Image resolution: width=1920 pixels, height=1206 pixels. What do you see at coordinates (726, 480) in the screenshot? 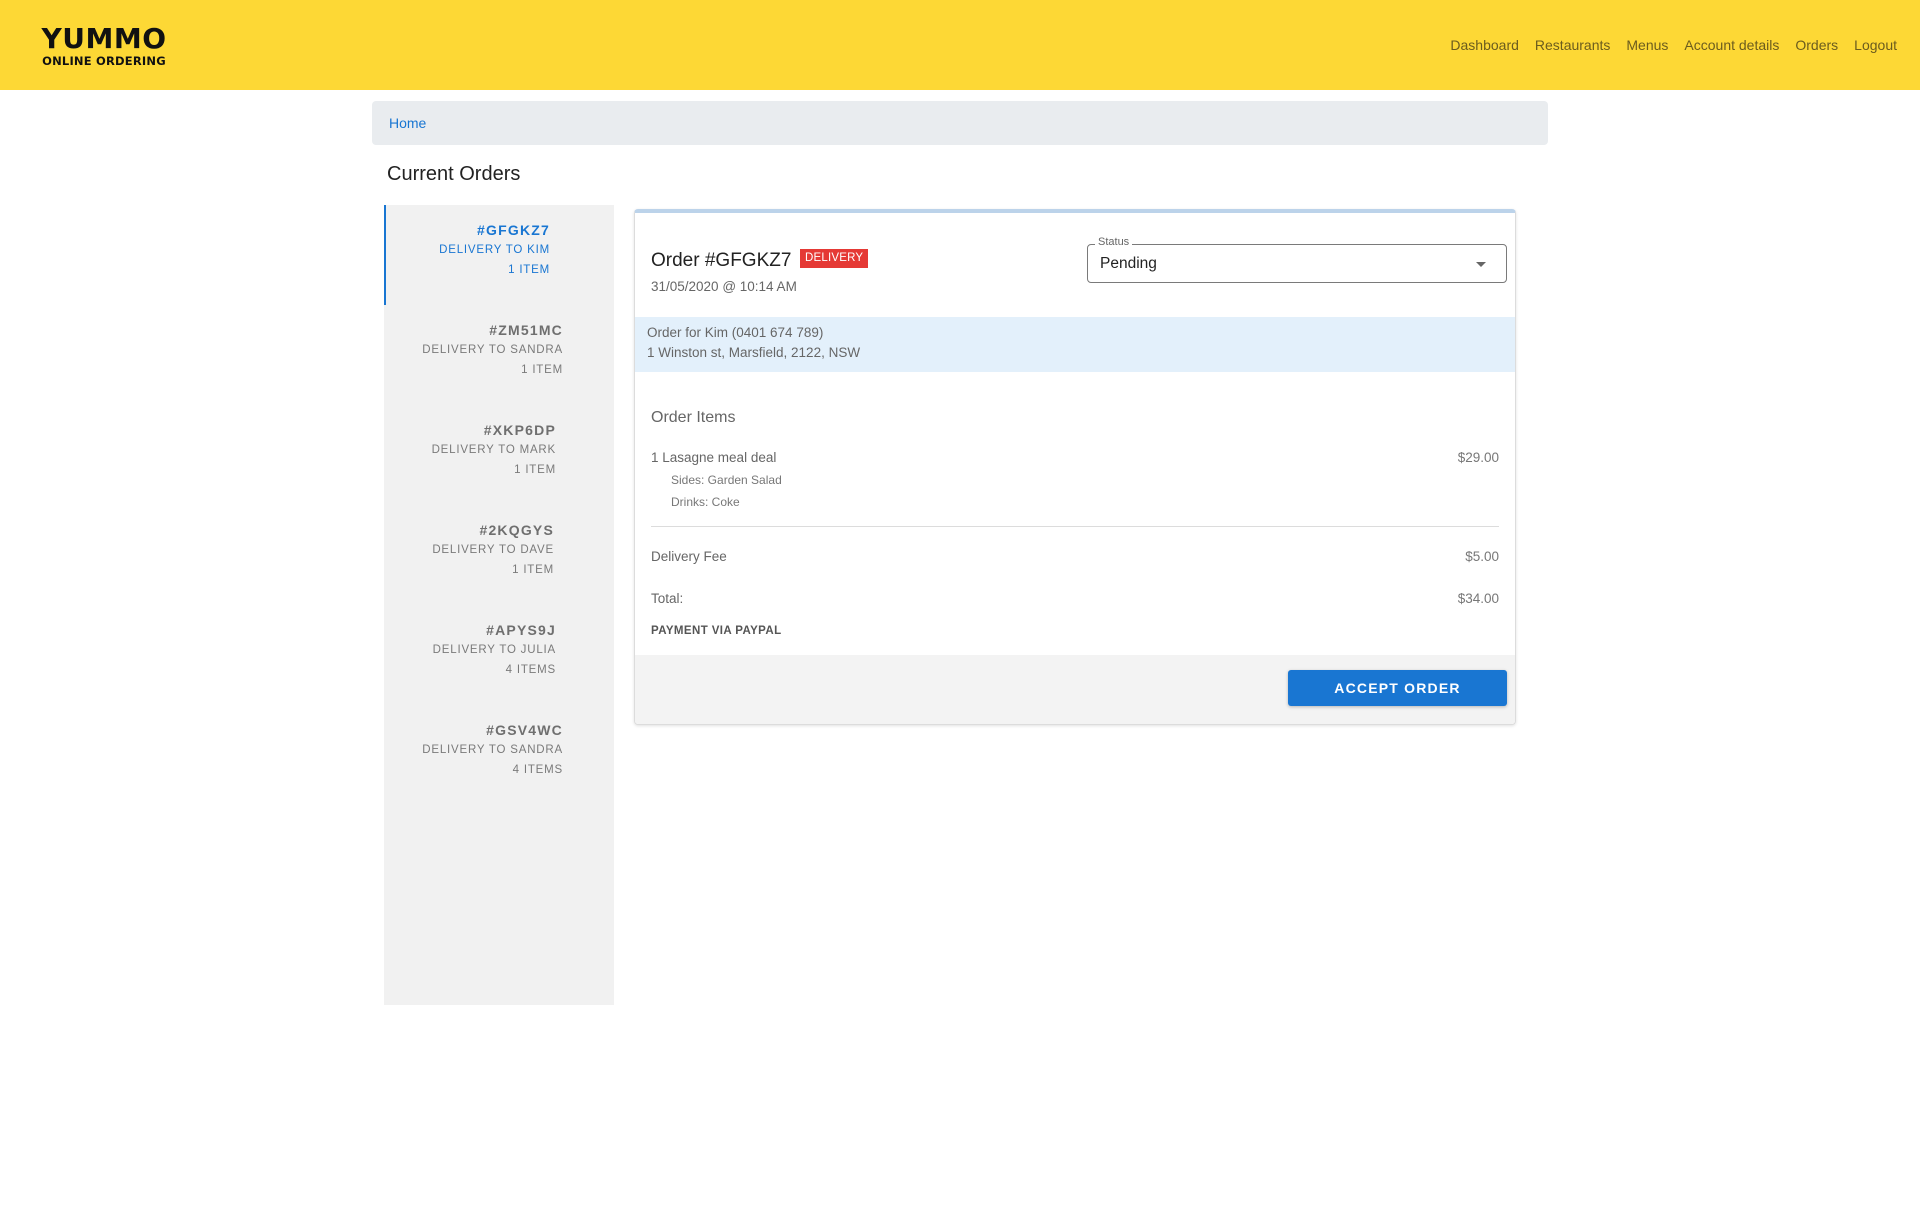
I see `order-item-option: Sides: Garden Salad` at bounding box center [726, 480].